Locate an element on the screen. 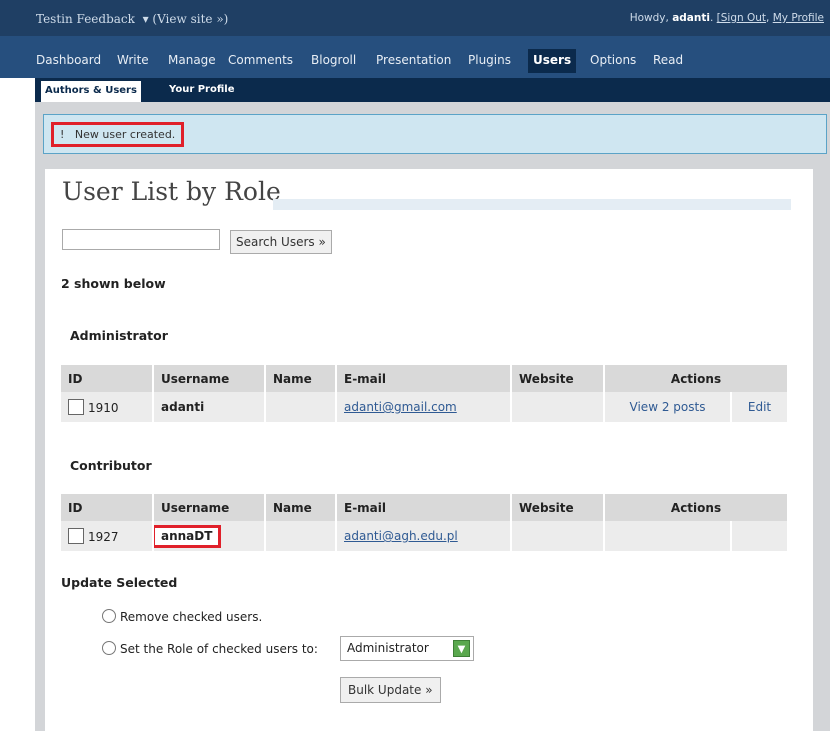 This screenshot has width=830, height=731. email-cell: adanti@gmail.com is located at coordinates (424, 407).